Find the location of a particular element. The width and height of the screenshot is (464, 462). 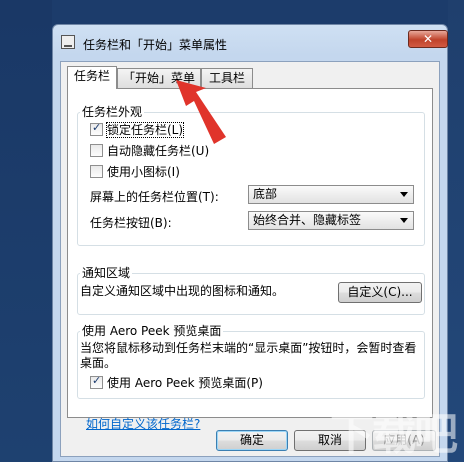

ok-button: 确定 is located at coordinates (252, 440).